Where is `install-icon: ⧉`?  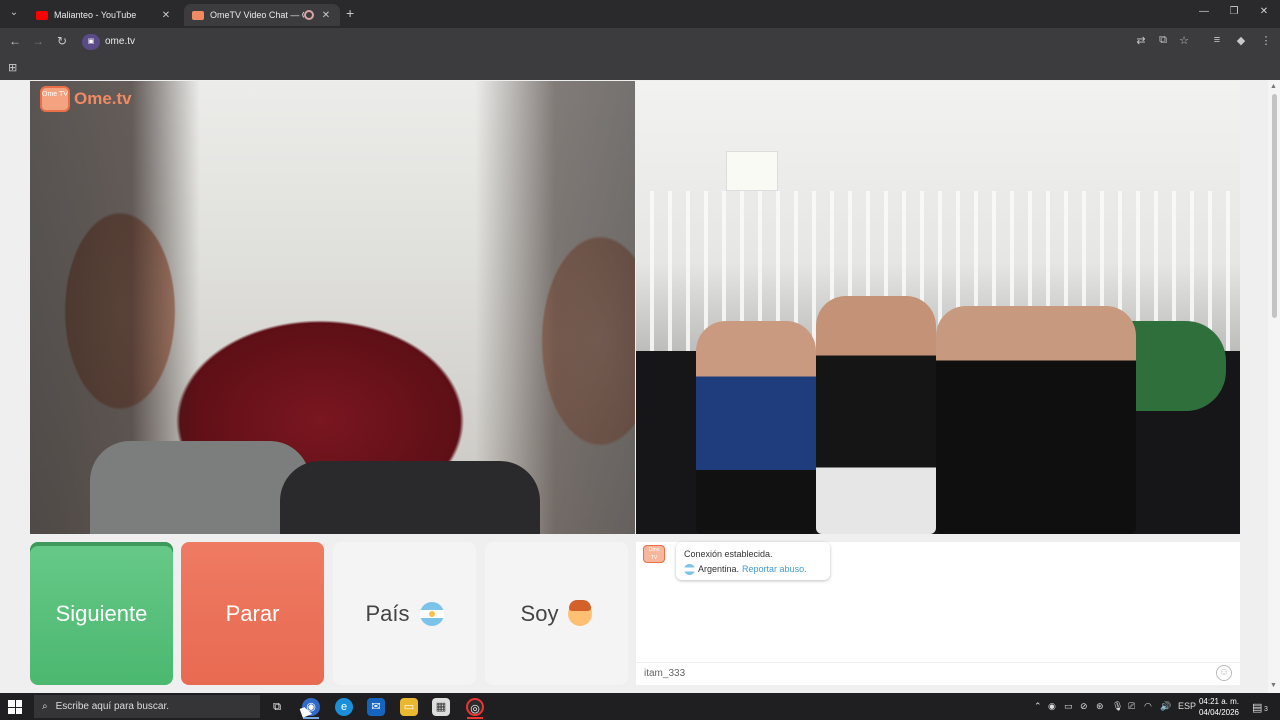 install-icon: ⧉ is located at coordinates (1163, 40).